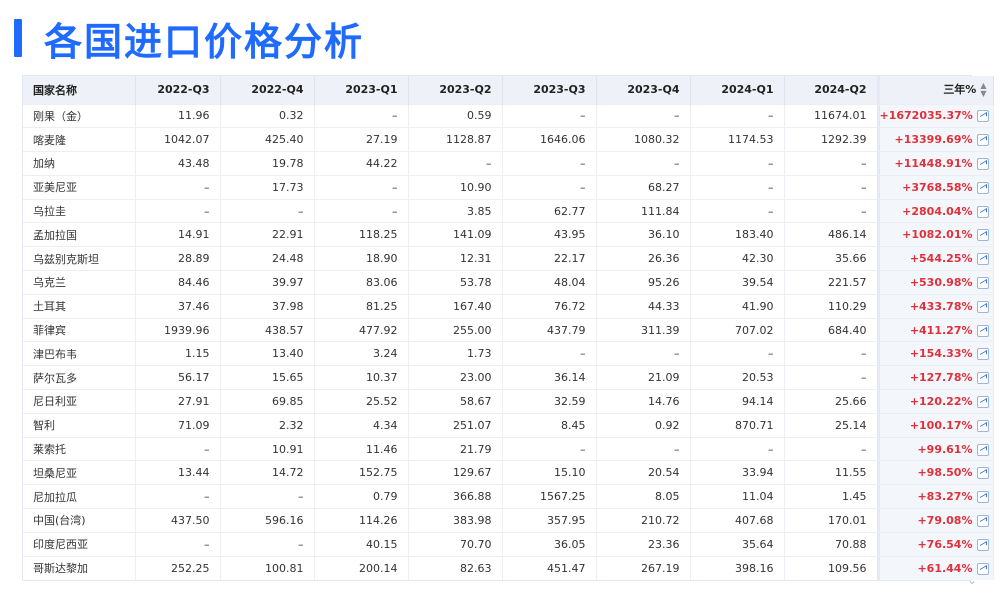  What do you see at coordinates (935, 211) in the screenshot?
I see `three-year-pct-cell: +2804.04%` at bounding box center [935, 211].